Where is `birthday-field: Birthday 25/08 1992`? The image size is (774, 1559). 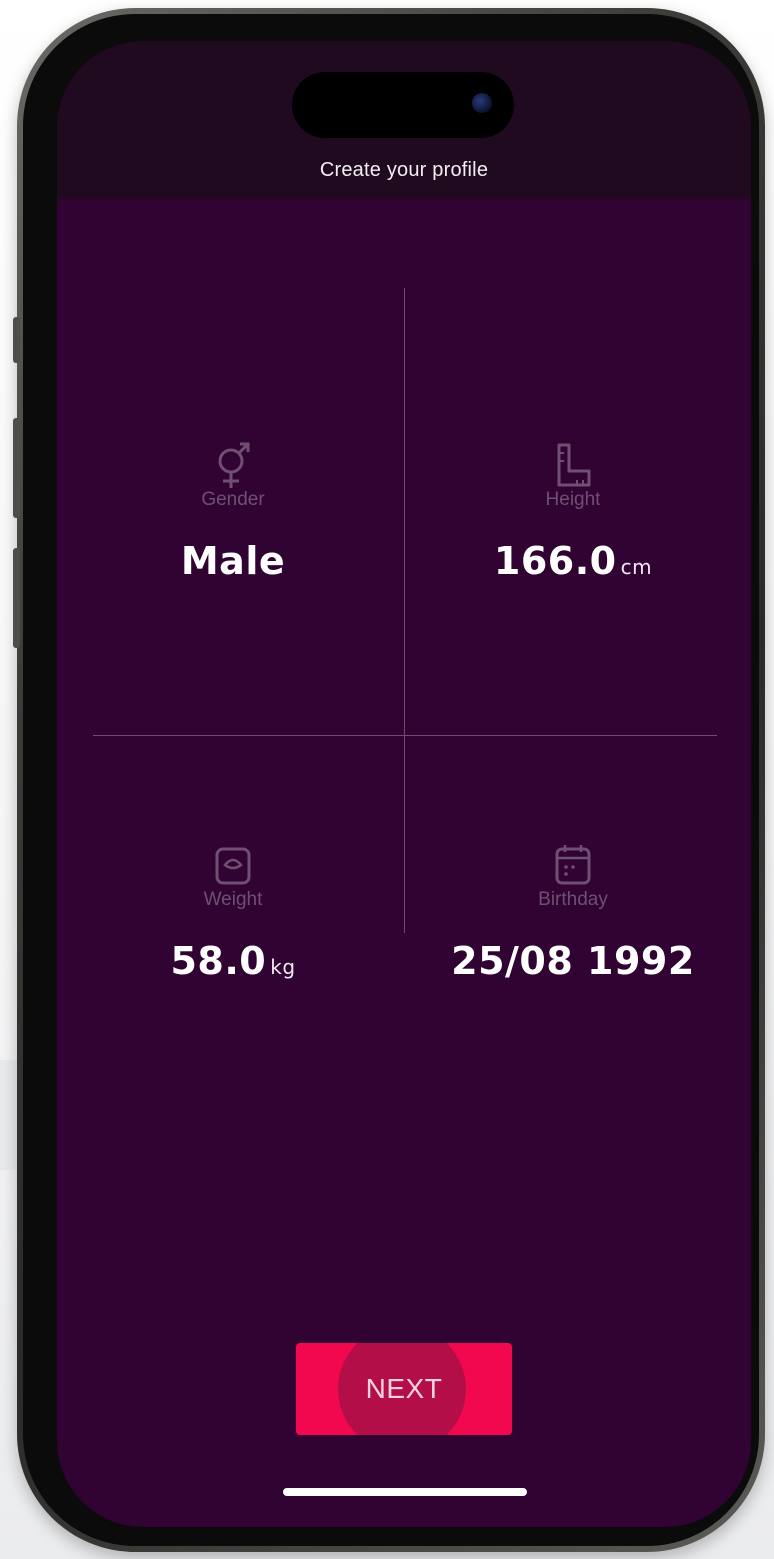
birthday-field: Birthday 25/08 1992 is located at coordinates (573, 912).